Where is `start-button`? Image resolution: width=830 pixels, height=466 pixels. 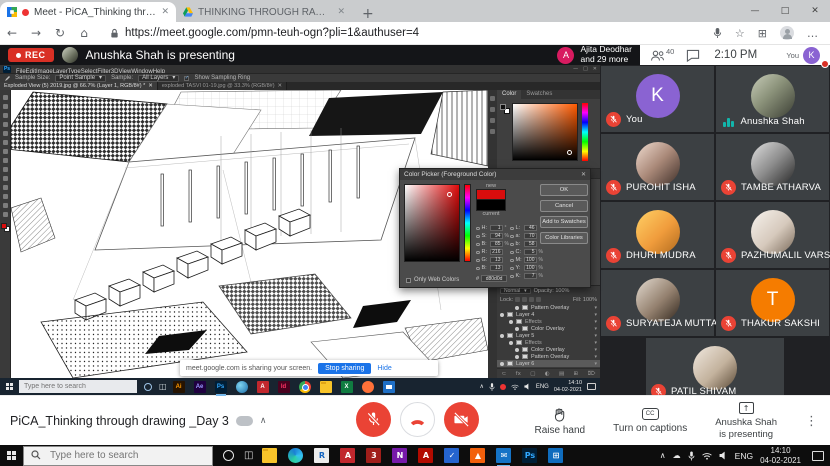
start-button is located at coordinates (9, 386).